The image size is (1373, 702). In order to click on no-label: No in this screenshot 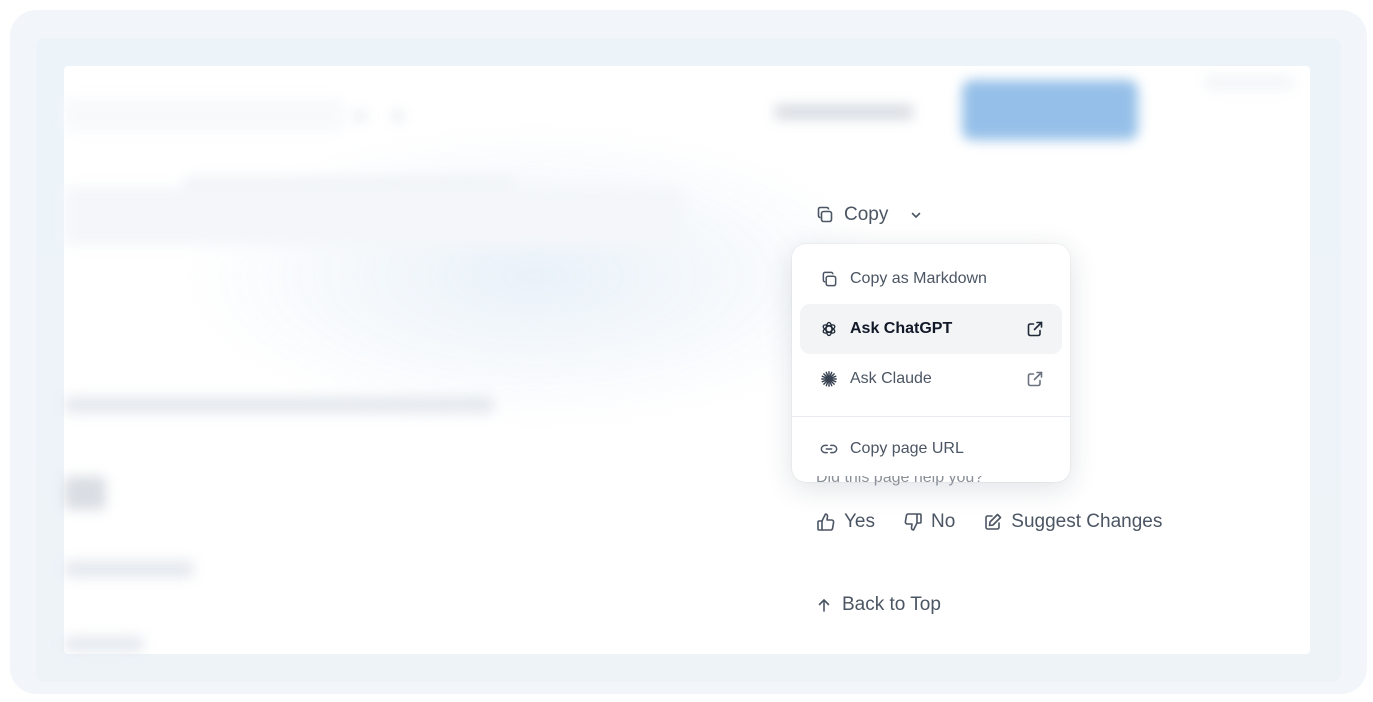, I will do `click(943, 521)`.